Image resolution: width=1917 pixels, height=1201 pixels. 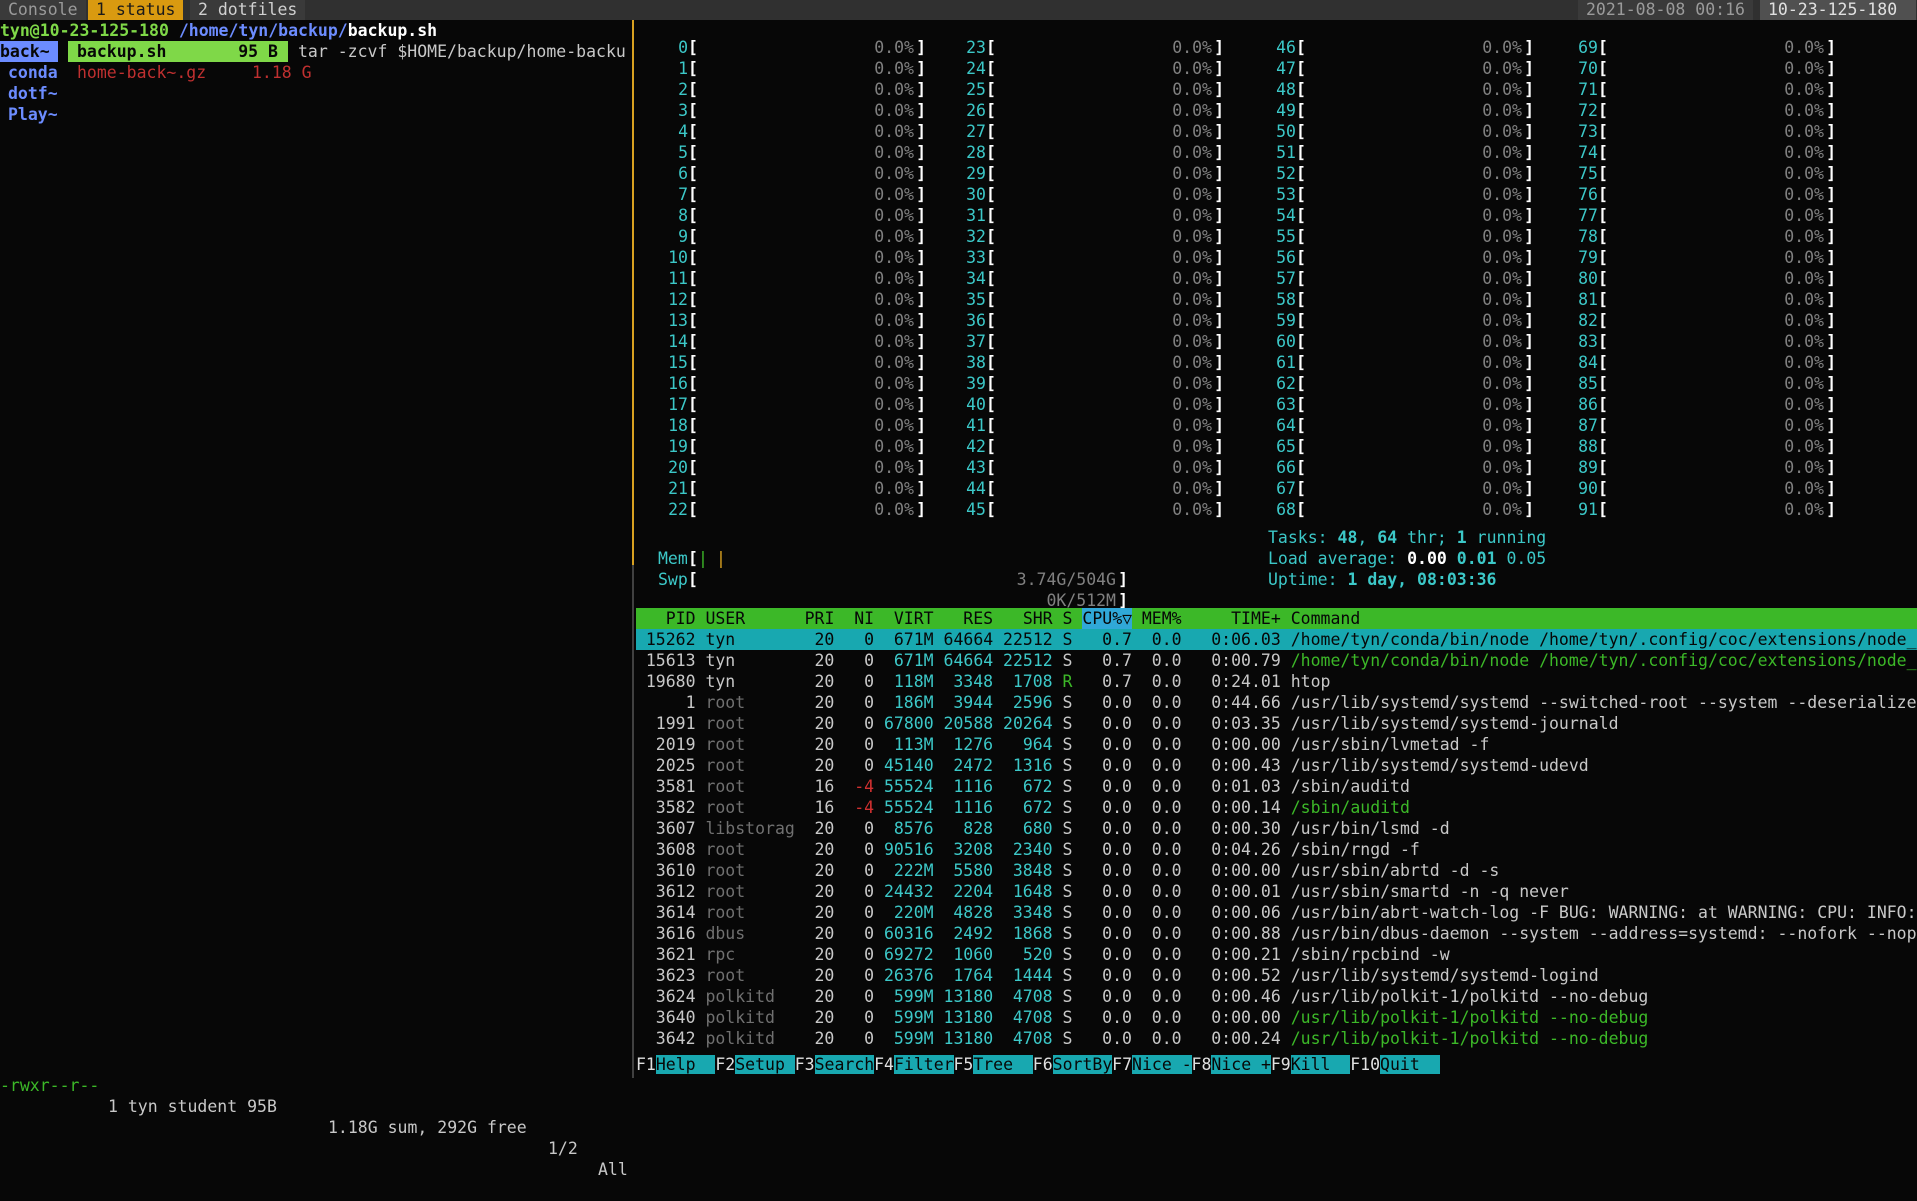 I want to click on process-time: 0:04.26, so click(x=1246, y=849).